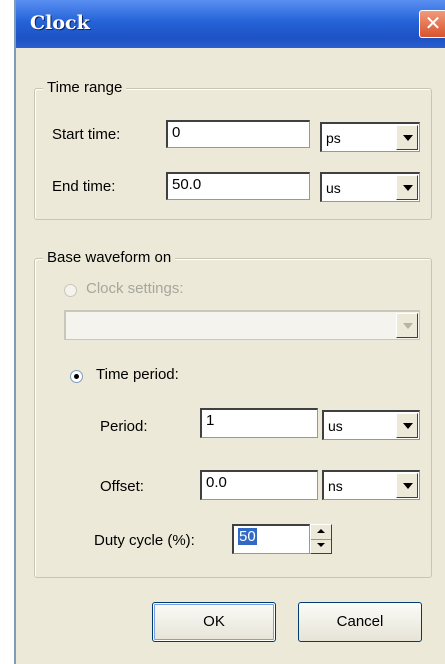 The image size is (445, 664). What do you see at coordinates (242, 325) in the screenshot?
I see `clock-settings-select` at bounding box center [242, 325].